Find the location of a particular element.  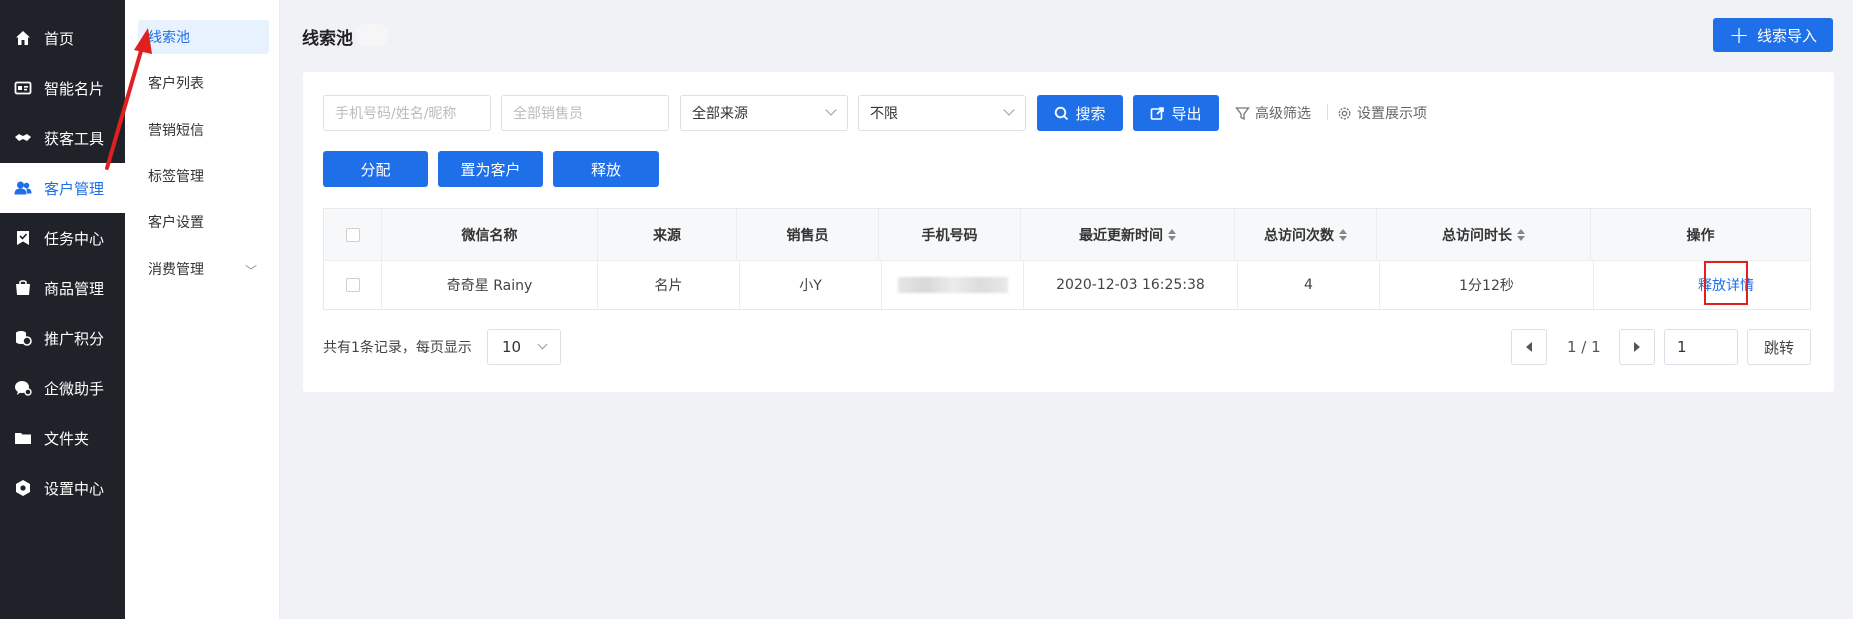

search-input: 手机号码/姓名/昵称 is located at coordinates (407, 113).